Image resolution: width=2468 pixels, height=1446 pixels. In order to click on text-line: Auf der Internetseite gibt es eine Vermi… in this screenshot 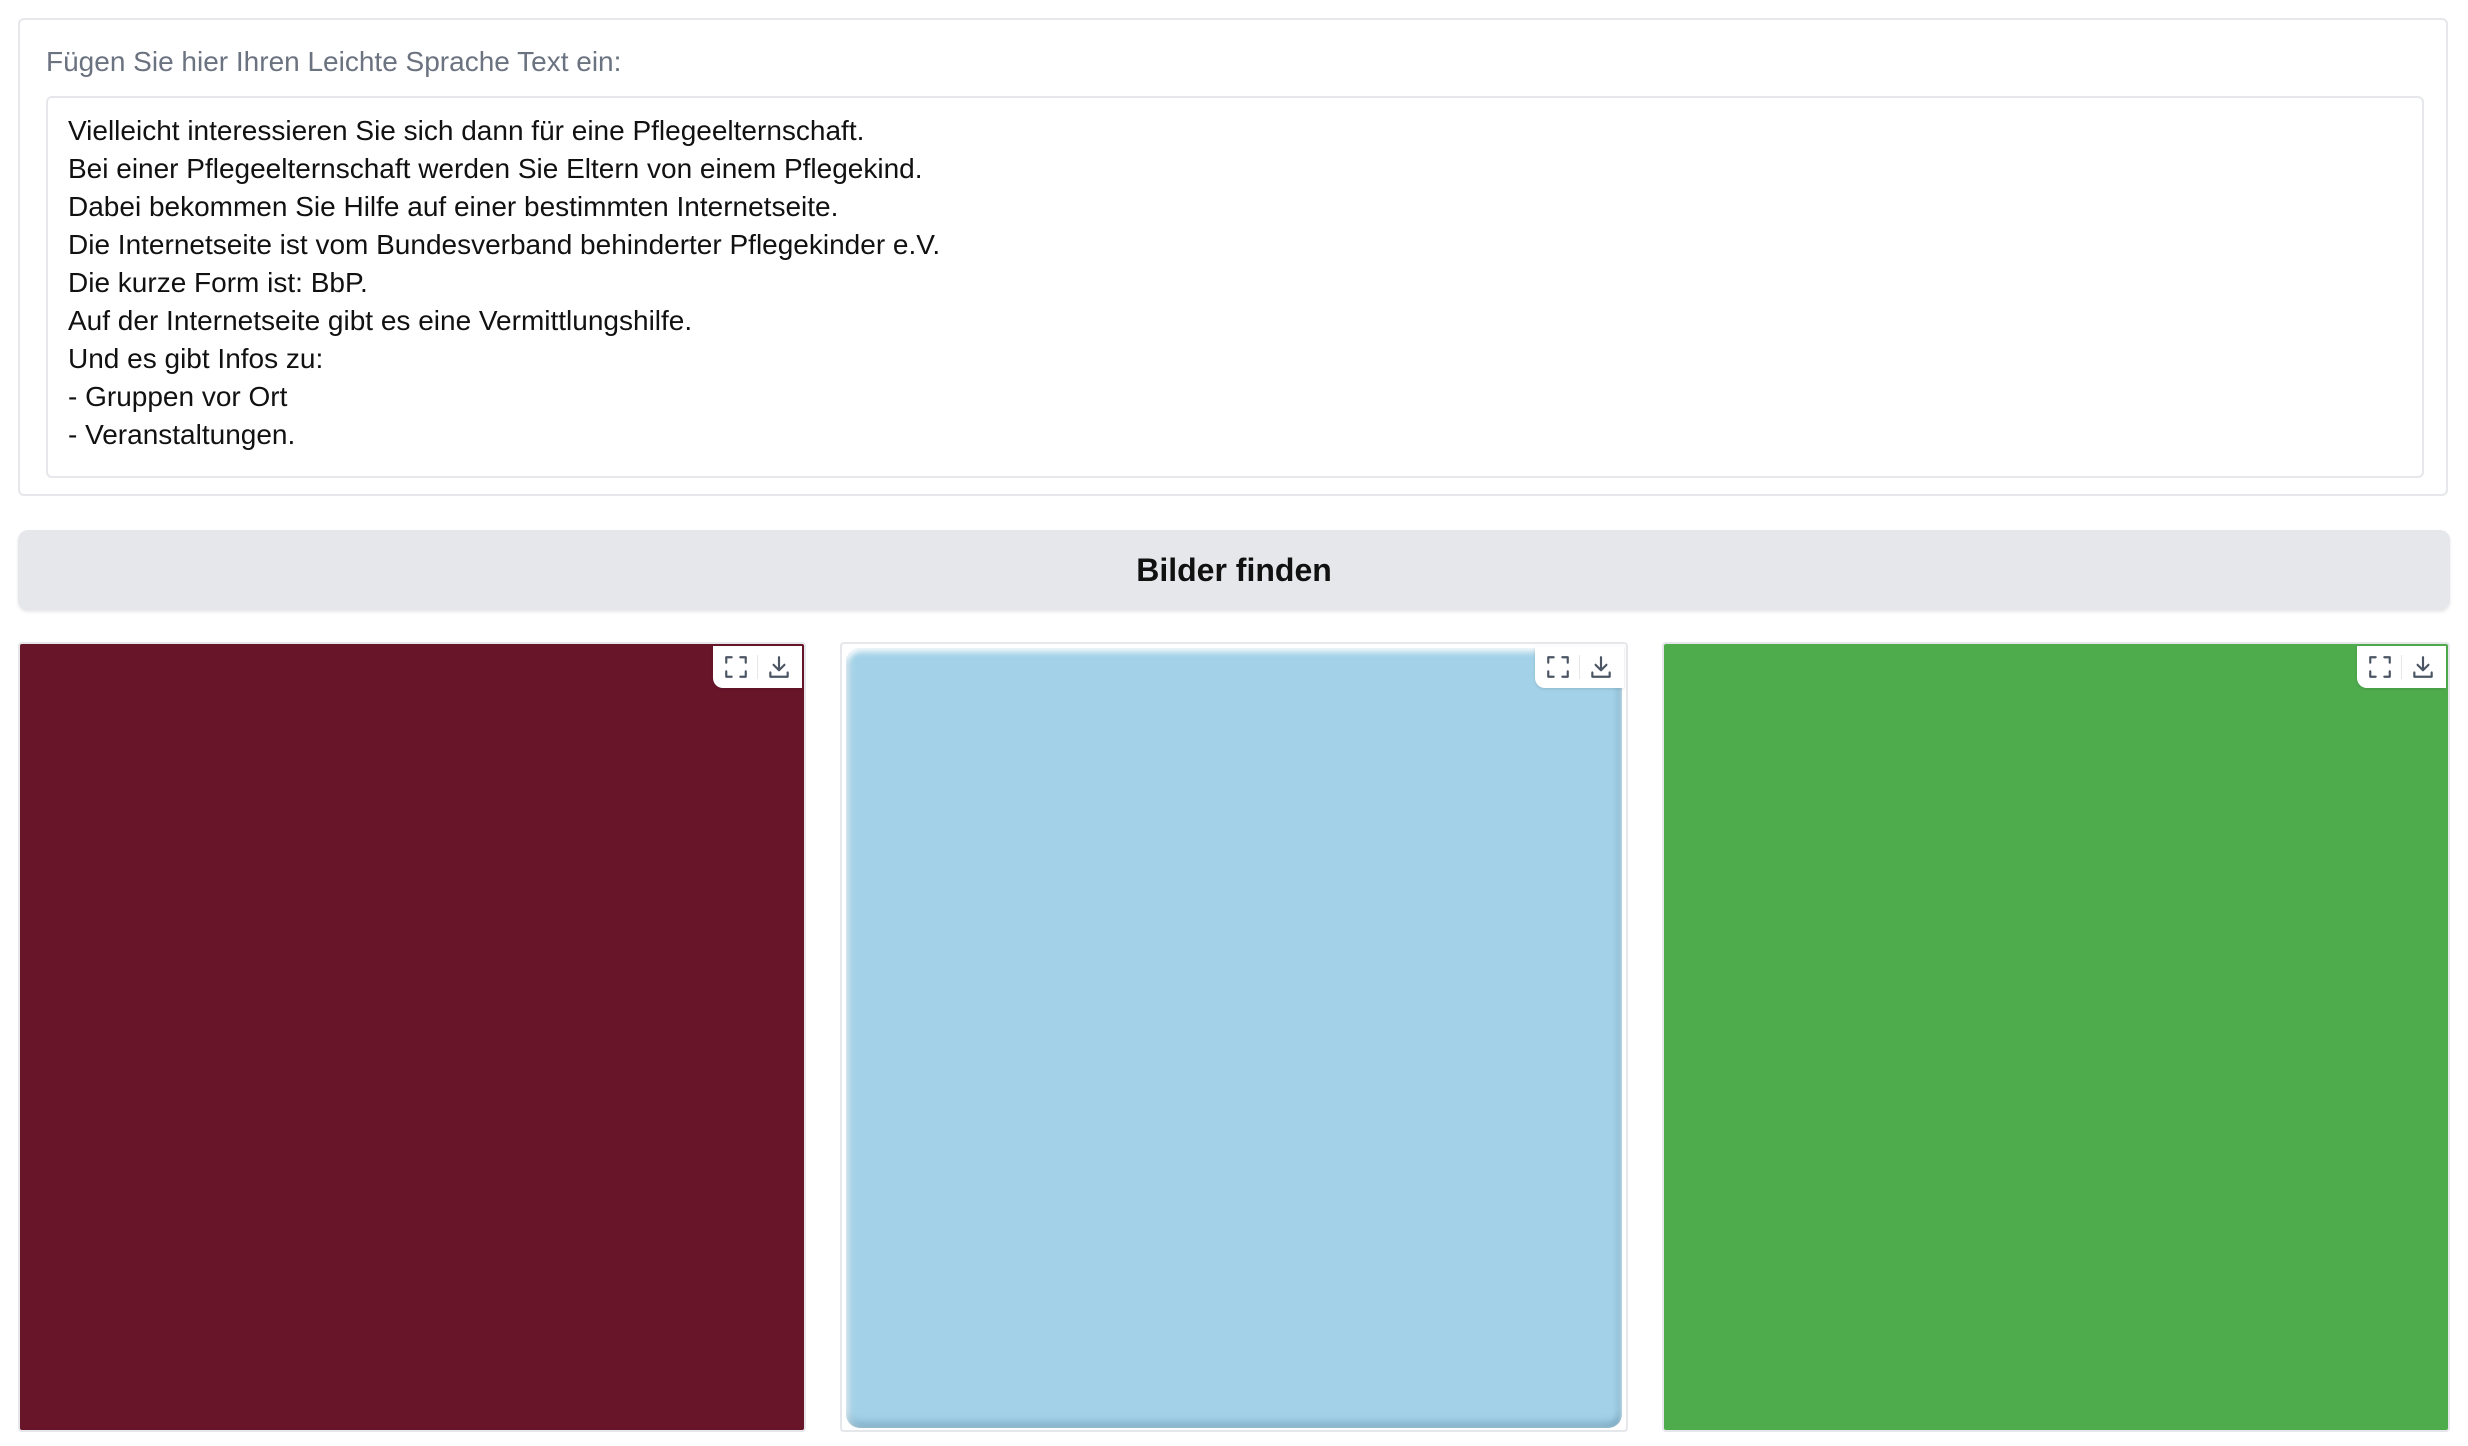, I will do `click(380, 320)`.